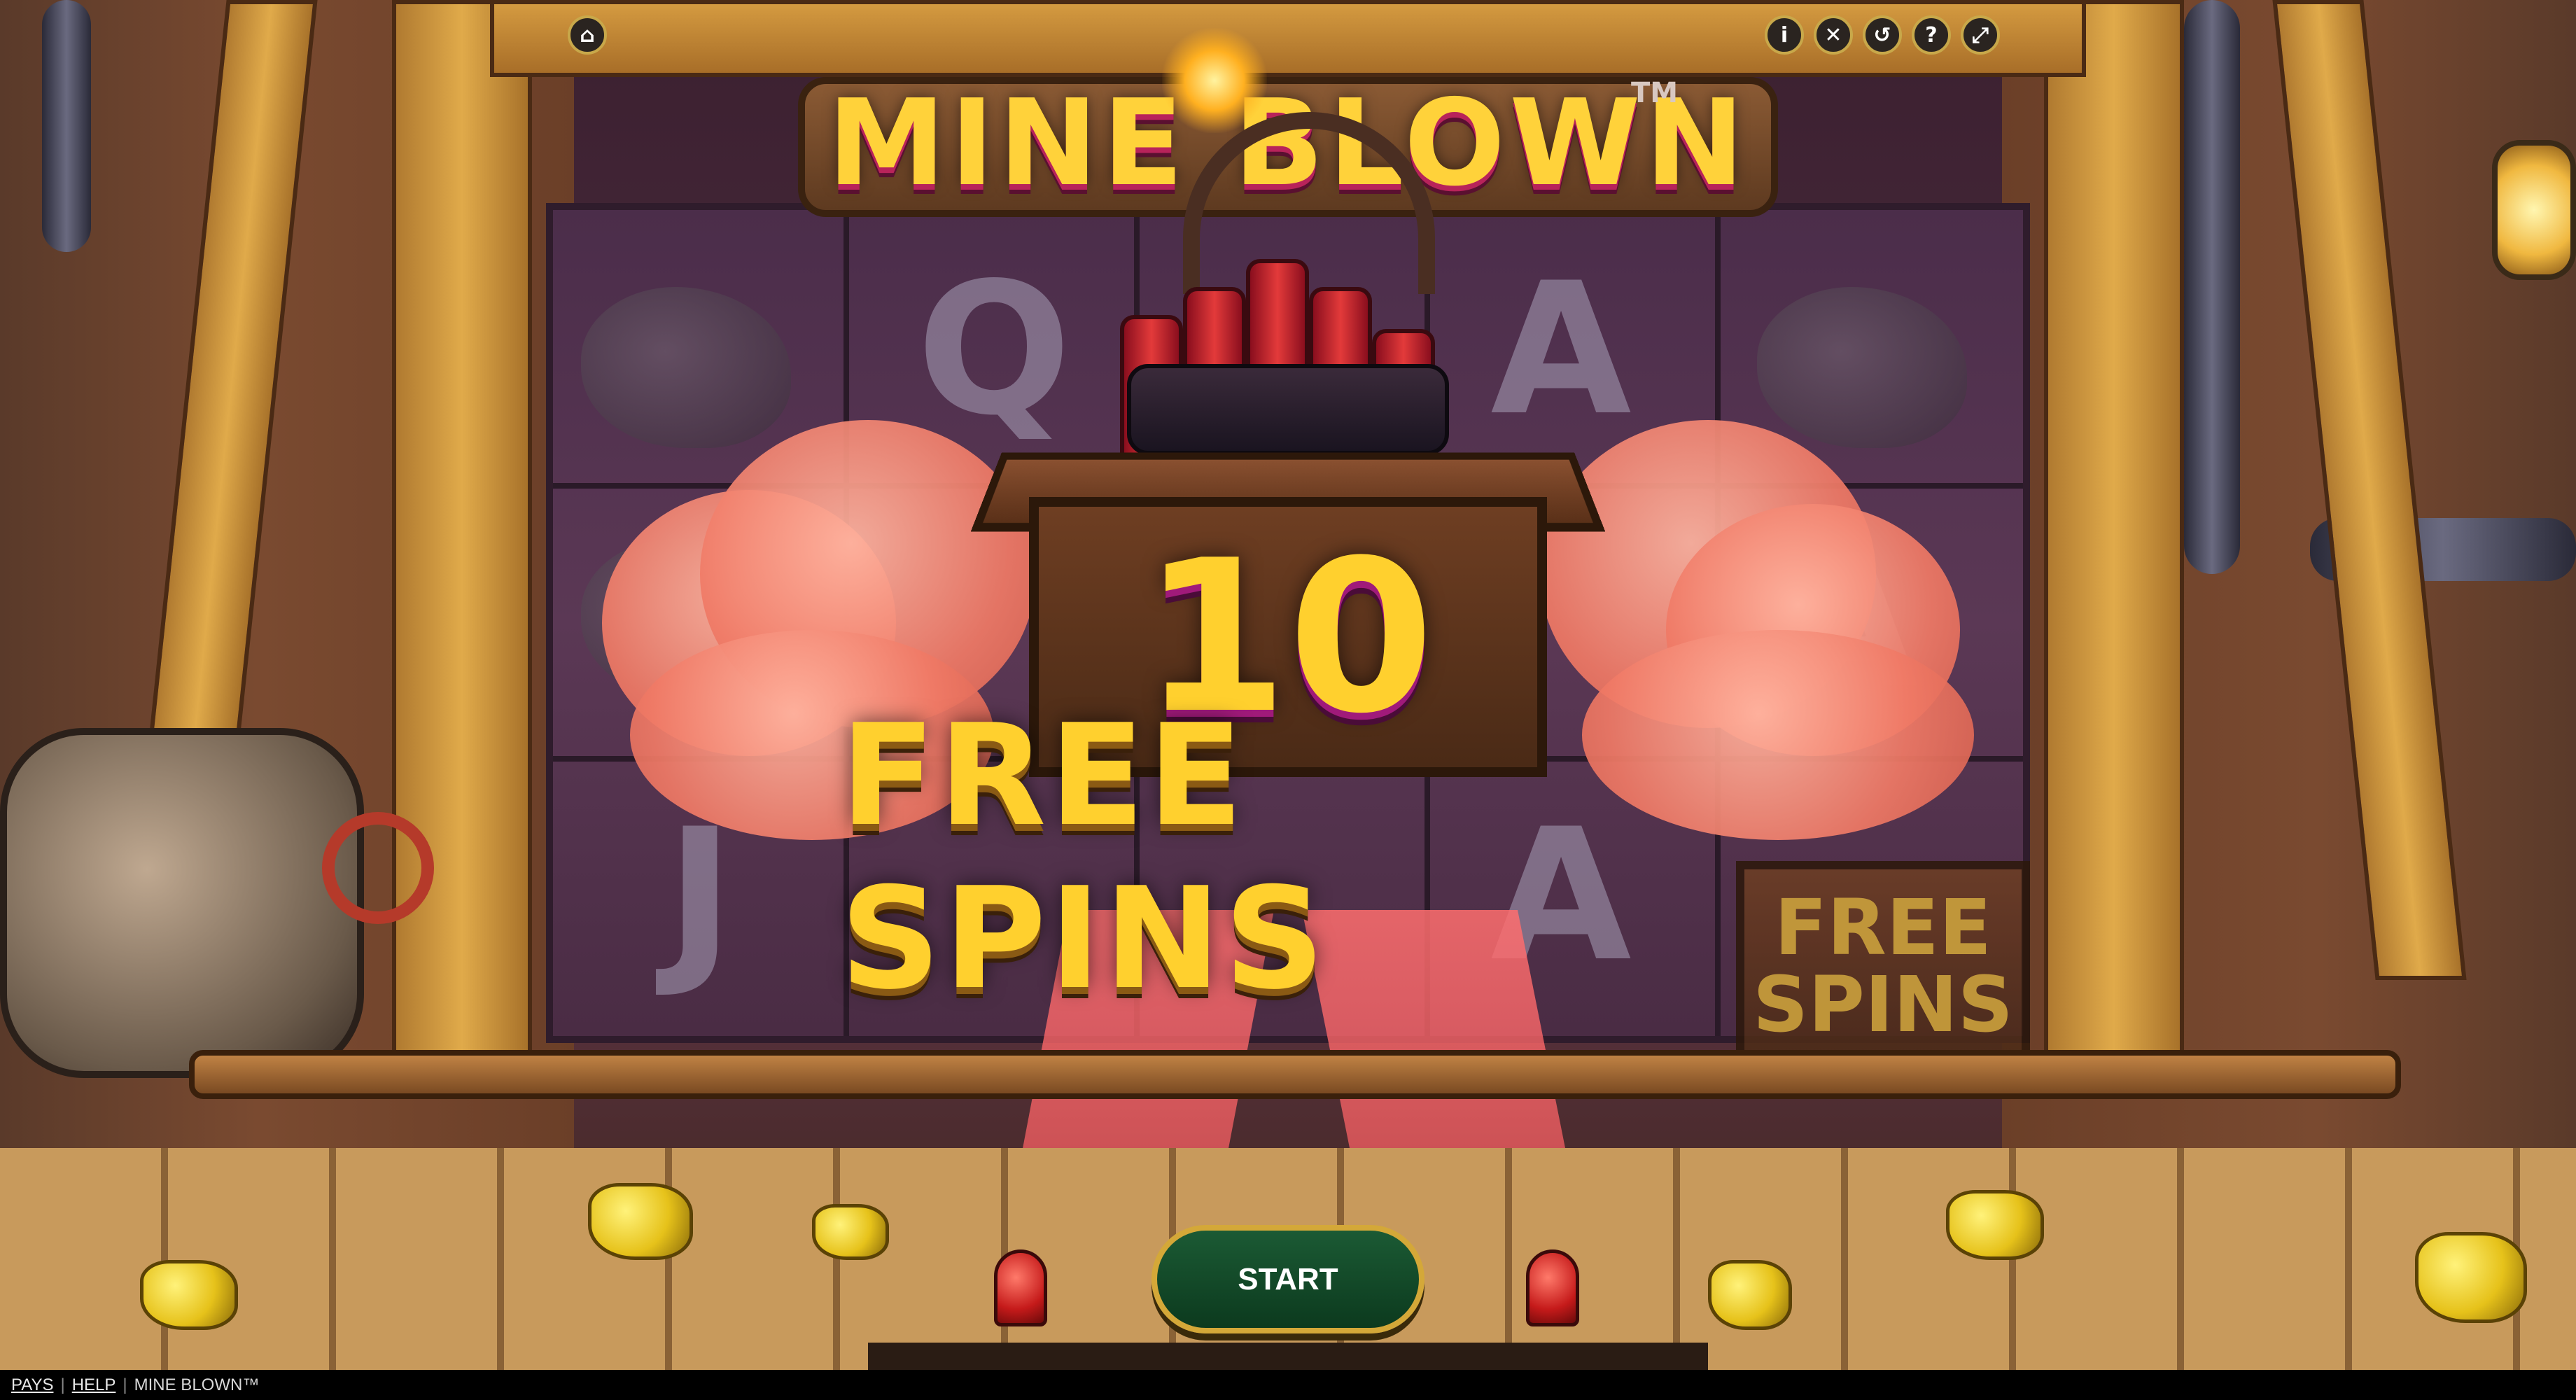 The width and height of the screenshot is (2576, 1400). I want to click on wooden-railing, so click(1295, 1074).